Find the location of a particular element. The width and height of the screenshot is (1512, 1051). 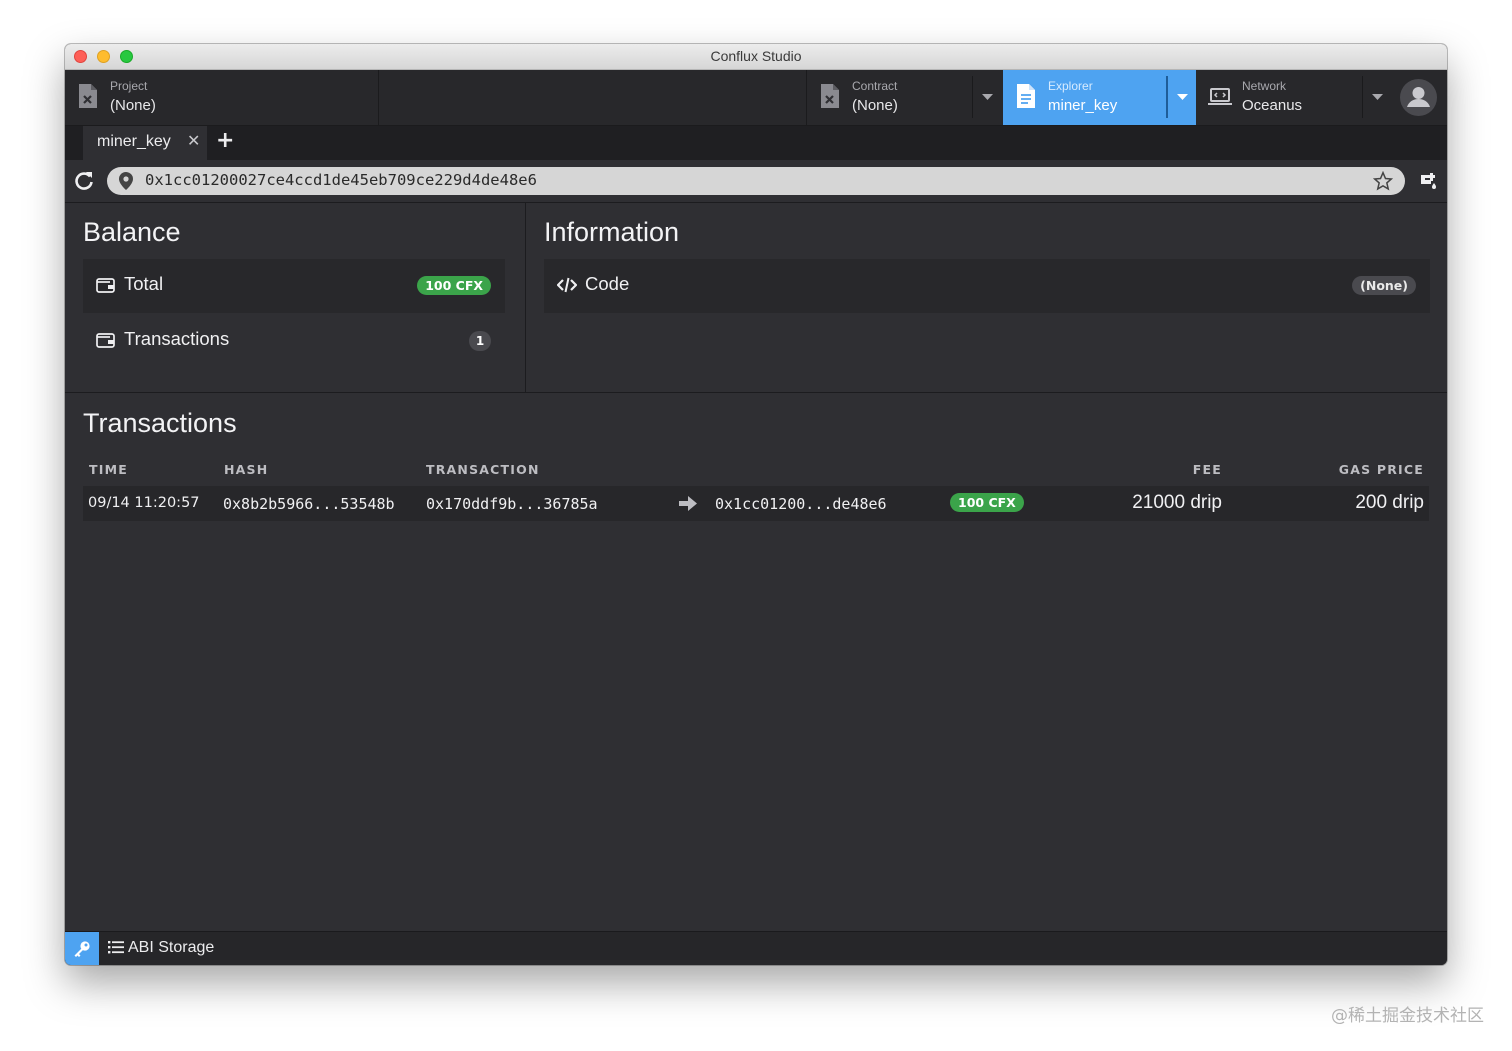

explorer-dropdown-toggle is located at coordinates (1181, 97).